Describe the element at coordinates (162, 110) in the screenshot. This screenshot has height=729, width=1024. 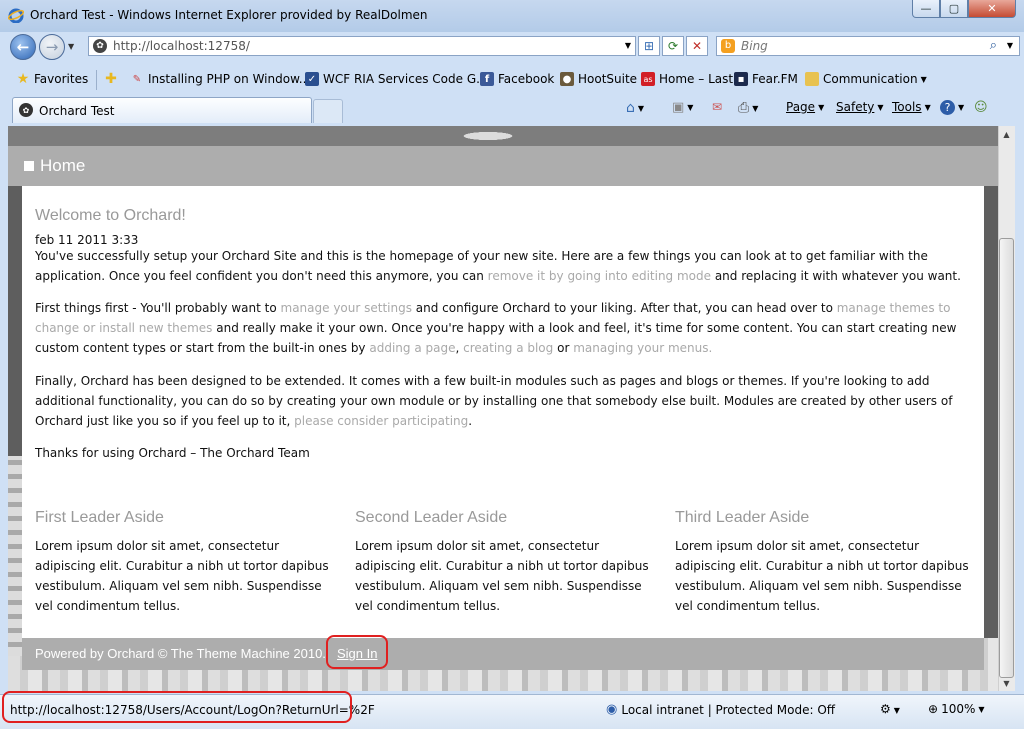
I see `tab-orchard-test: ✿ Orchard Test` at that location.